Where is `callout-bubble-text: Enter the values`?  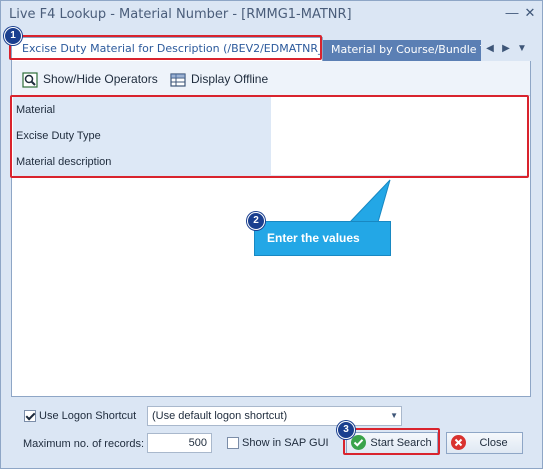 callout-bubble-text: Enter the values is located at coordinates (313, 238).